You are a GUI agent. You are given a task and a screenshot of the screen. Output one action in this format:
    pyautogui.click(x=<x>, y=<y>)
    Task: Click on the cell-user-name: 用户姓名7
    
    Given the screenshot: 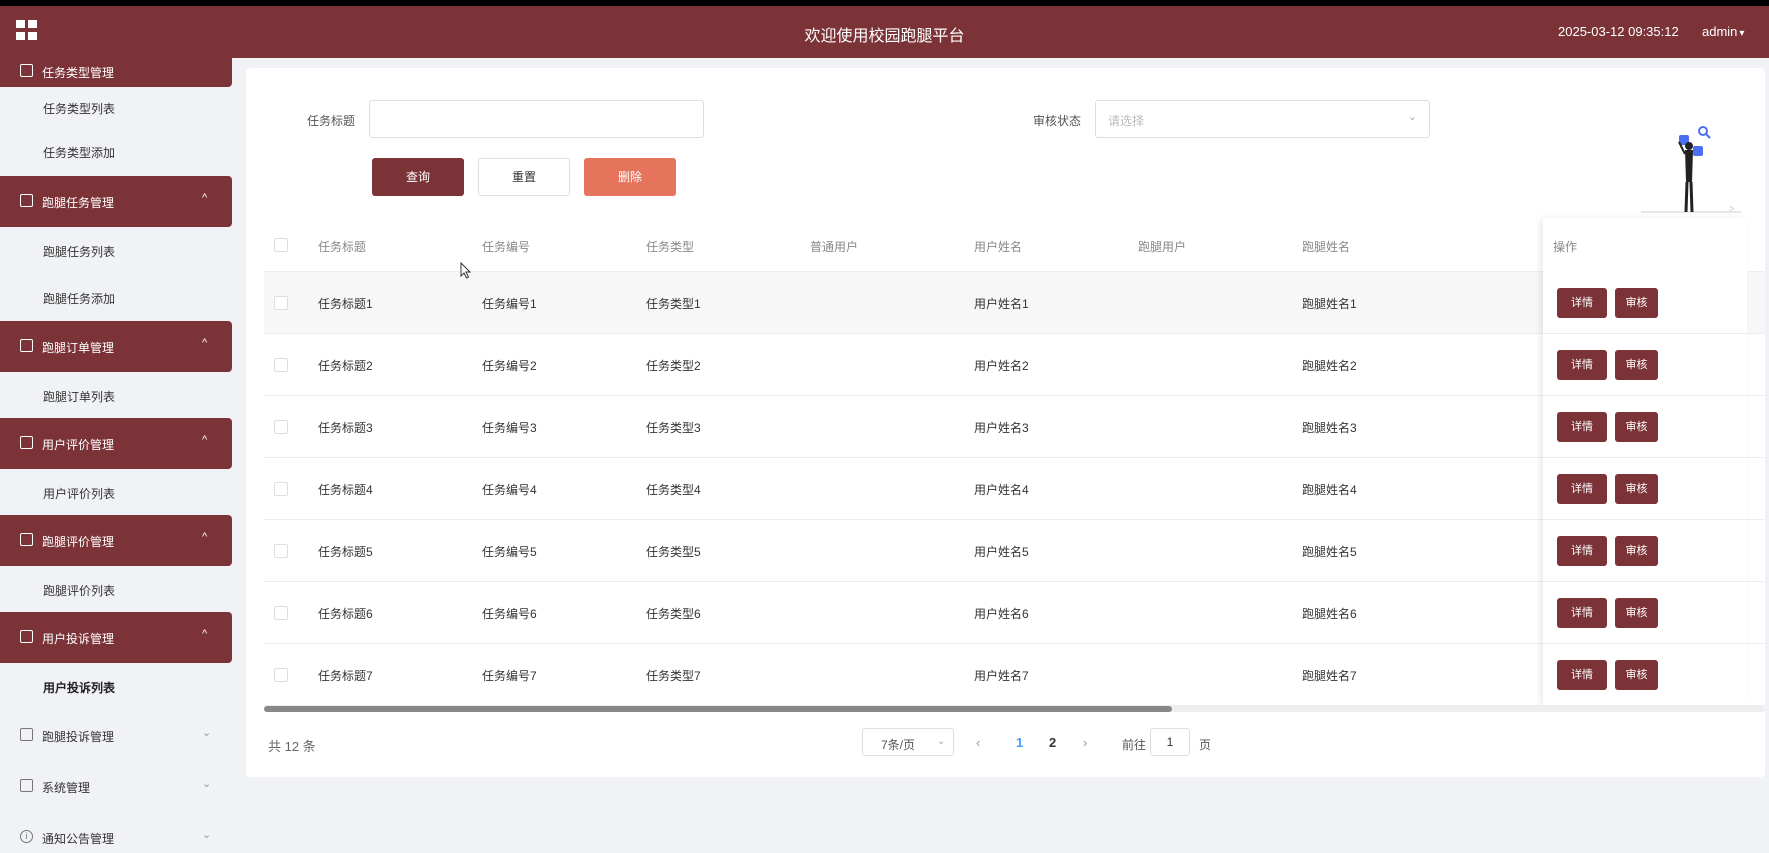 What is the action you would take?
    pyautogui.click(x=1001, y=676)
    